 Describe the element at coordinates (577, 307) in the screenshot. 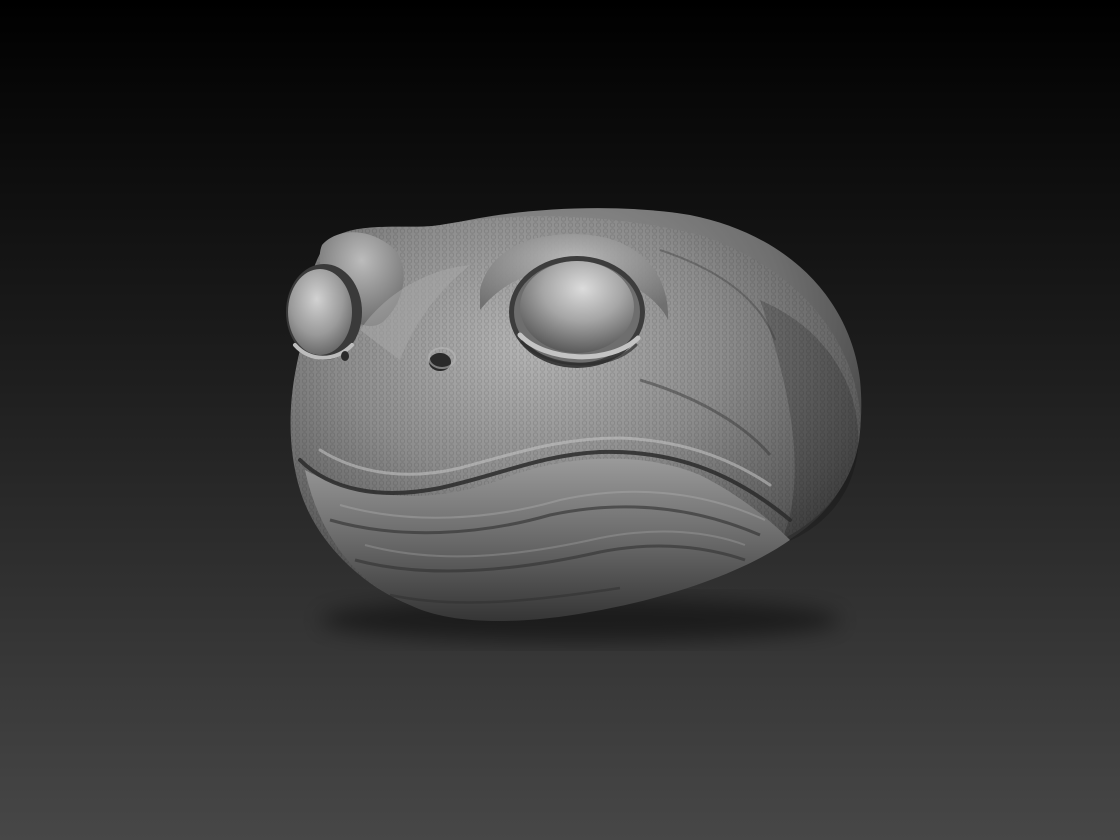

I see `right-eye` at that location.